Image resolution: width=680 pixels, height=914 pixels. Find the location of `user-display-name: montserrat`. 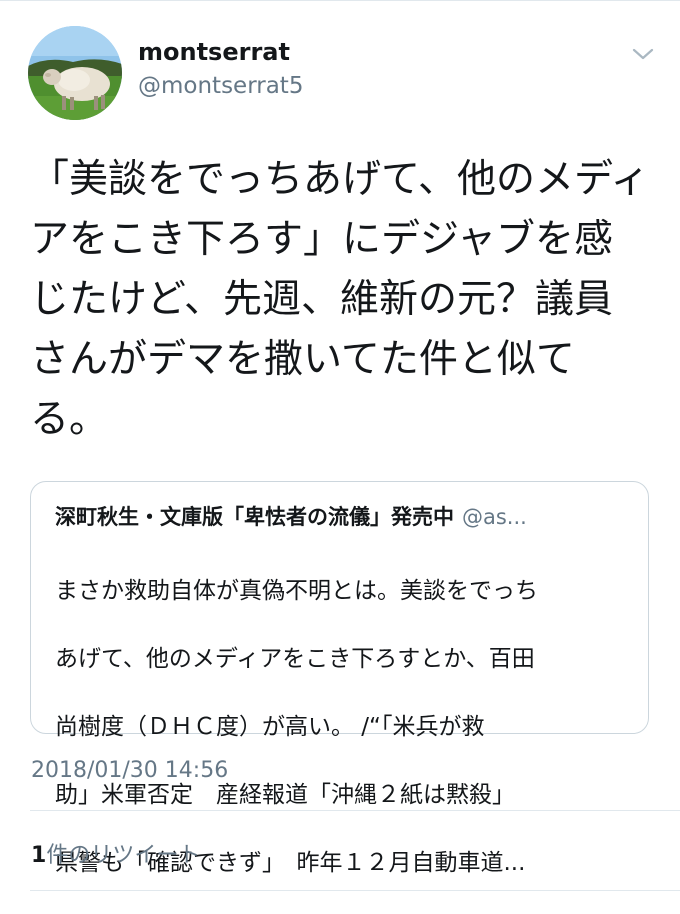

user-display-name: montserrat is located at coordinates (214, 52).